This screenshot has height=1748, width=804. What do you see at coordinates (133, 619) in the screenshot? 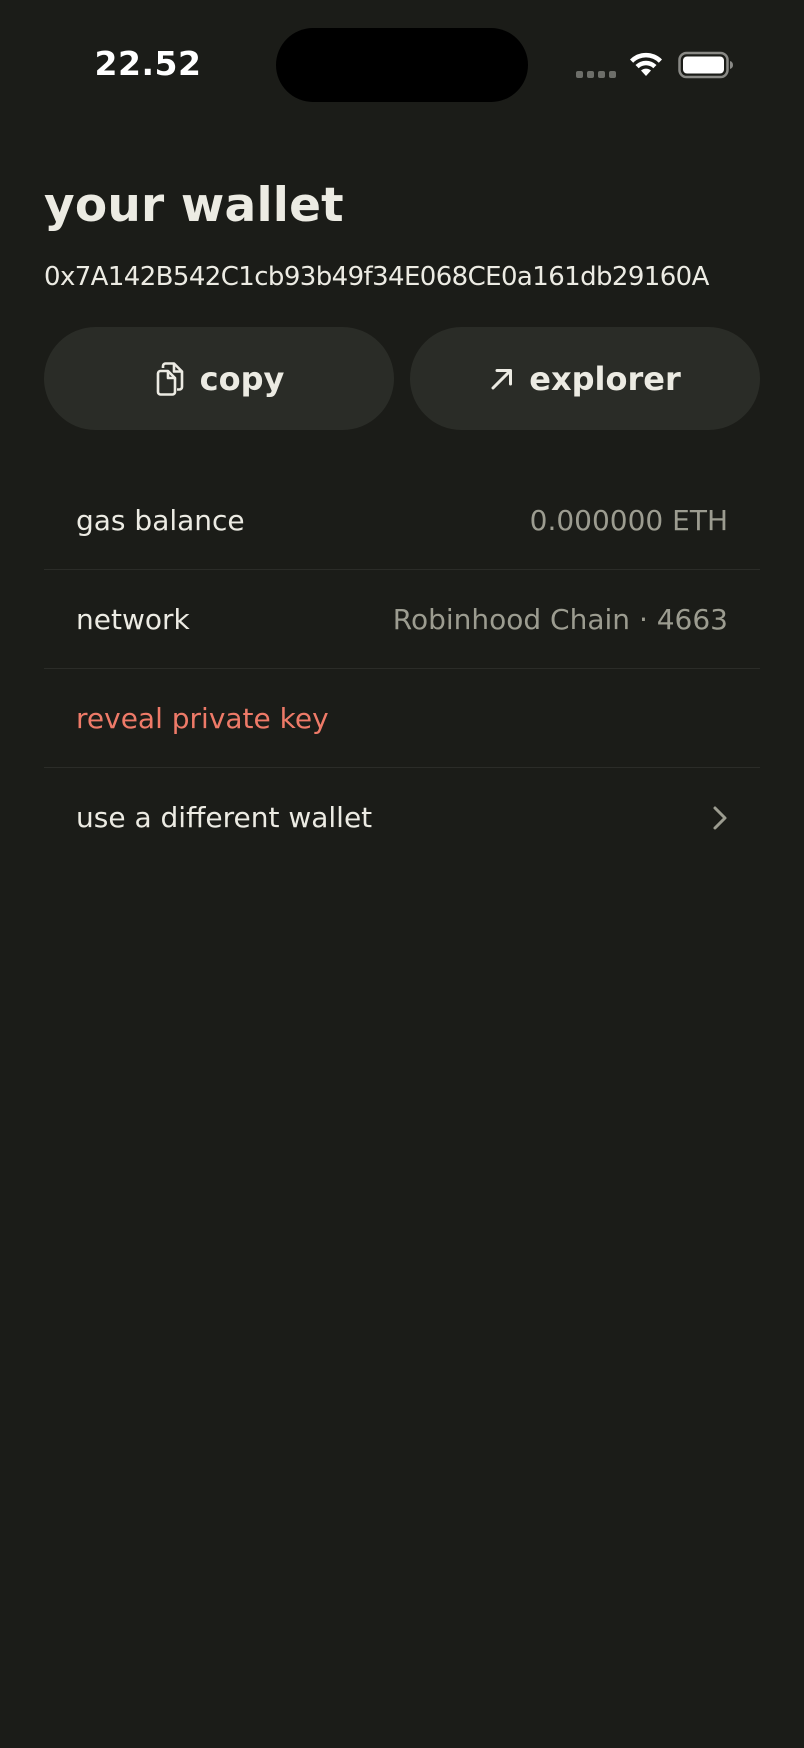
I see `network-label: network` at bounding box center [133, 619].